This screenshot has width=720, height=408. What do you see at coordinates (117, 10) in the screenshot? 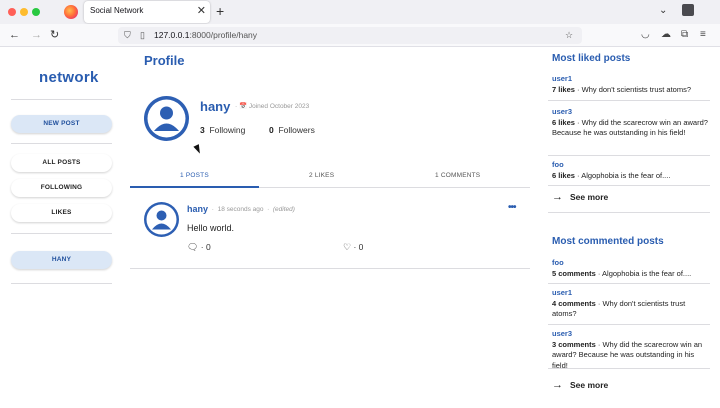
I see `tab-title: Social Network` at bounding box center [117, 10].